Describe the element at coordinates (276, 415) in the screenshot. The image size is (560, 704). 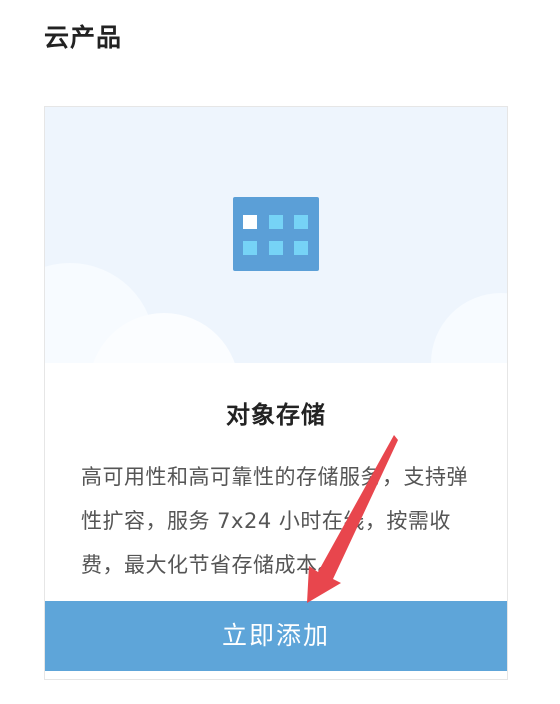
I see `product-name: 对象存储` at that location.